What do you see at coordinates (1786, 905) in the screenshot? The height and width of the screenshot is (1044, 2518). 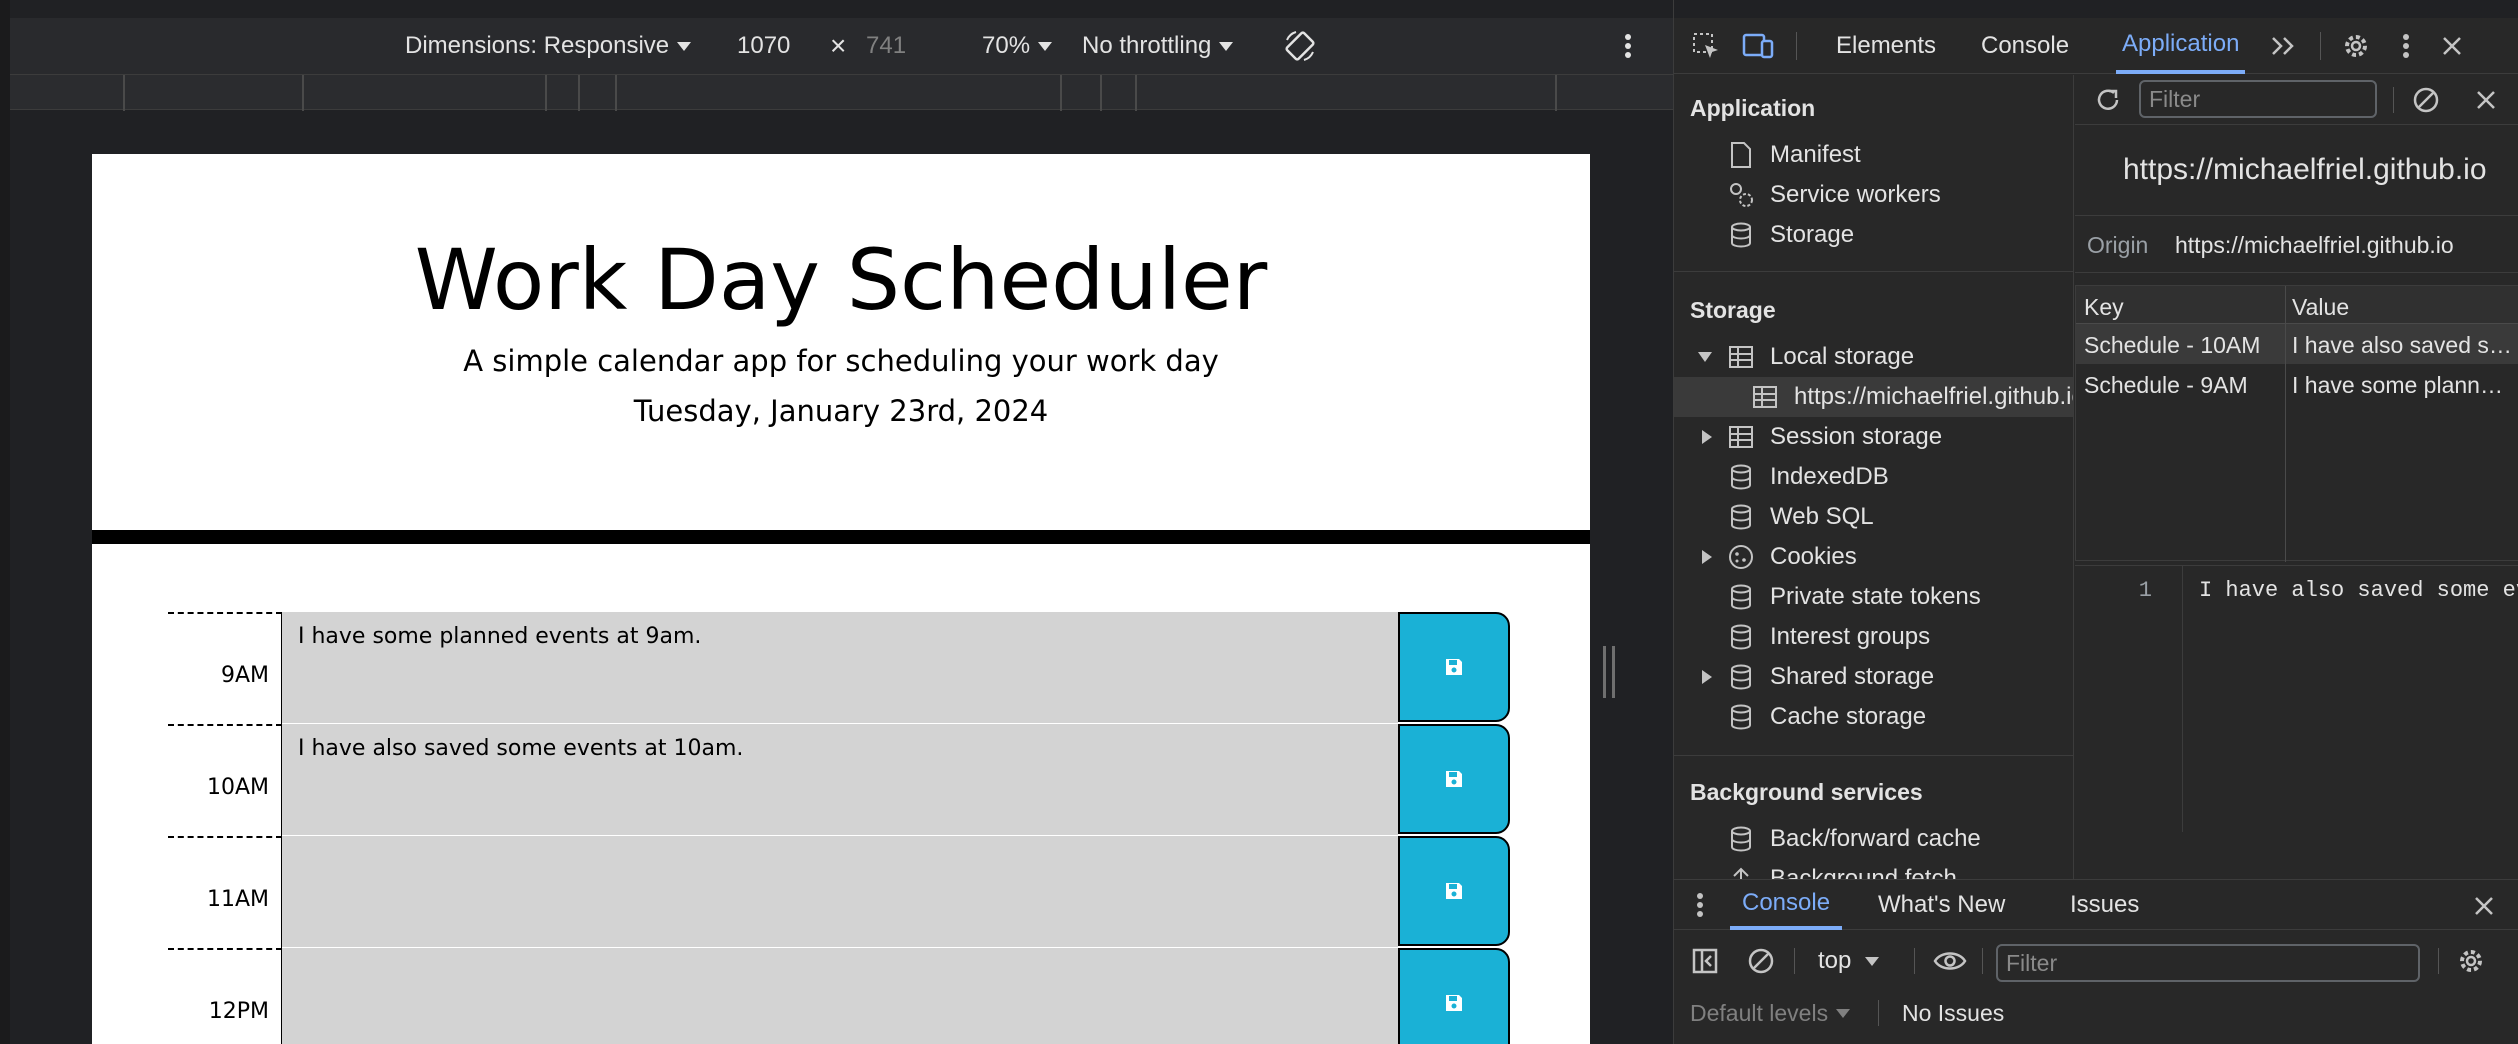 I see `drawer-tab-console: Console` at bounding box center [1786, 905].